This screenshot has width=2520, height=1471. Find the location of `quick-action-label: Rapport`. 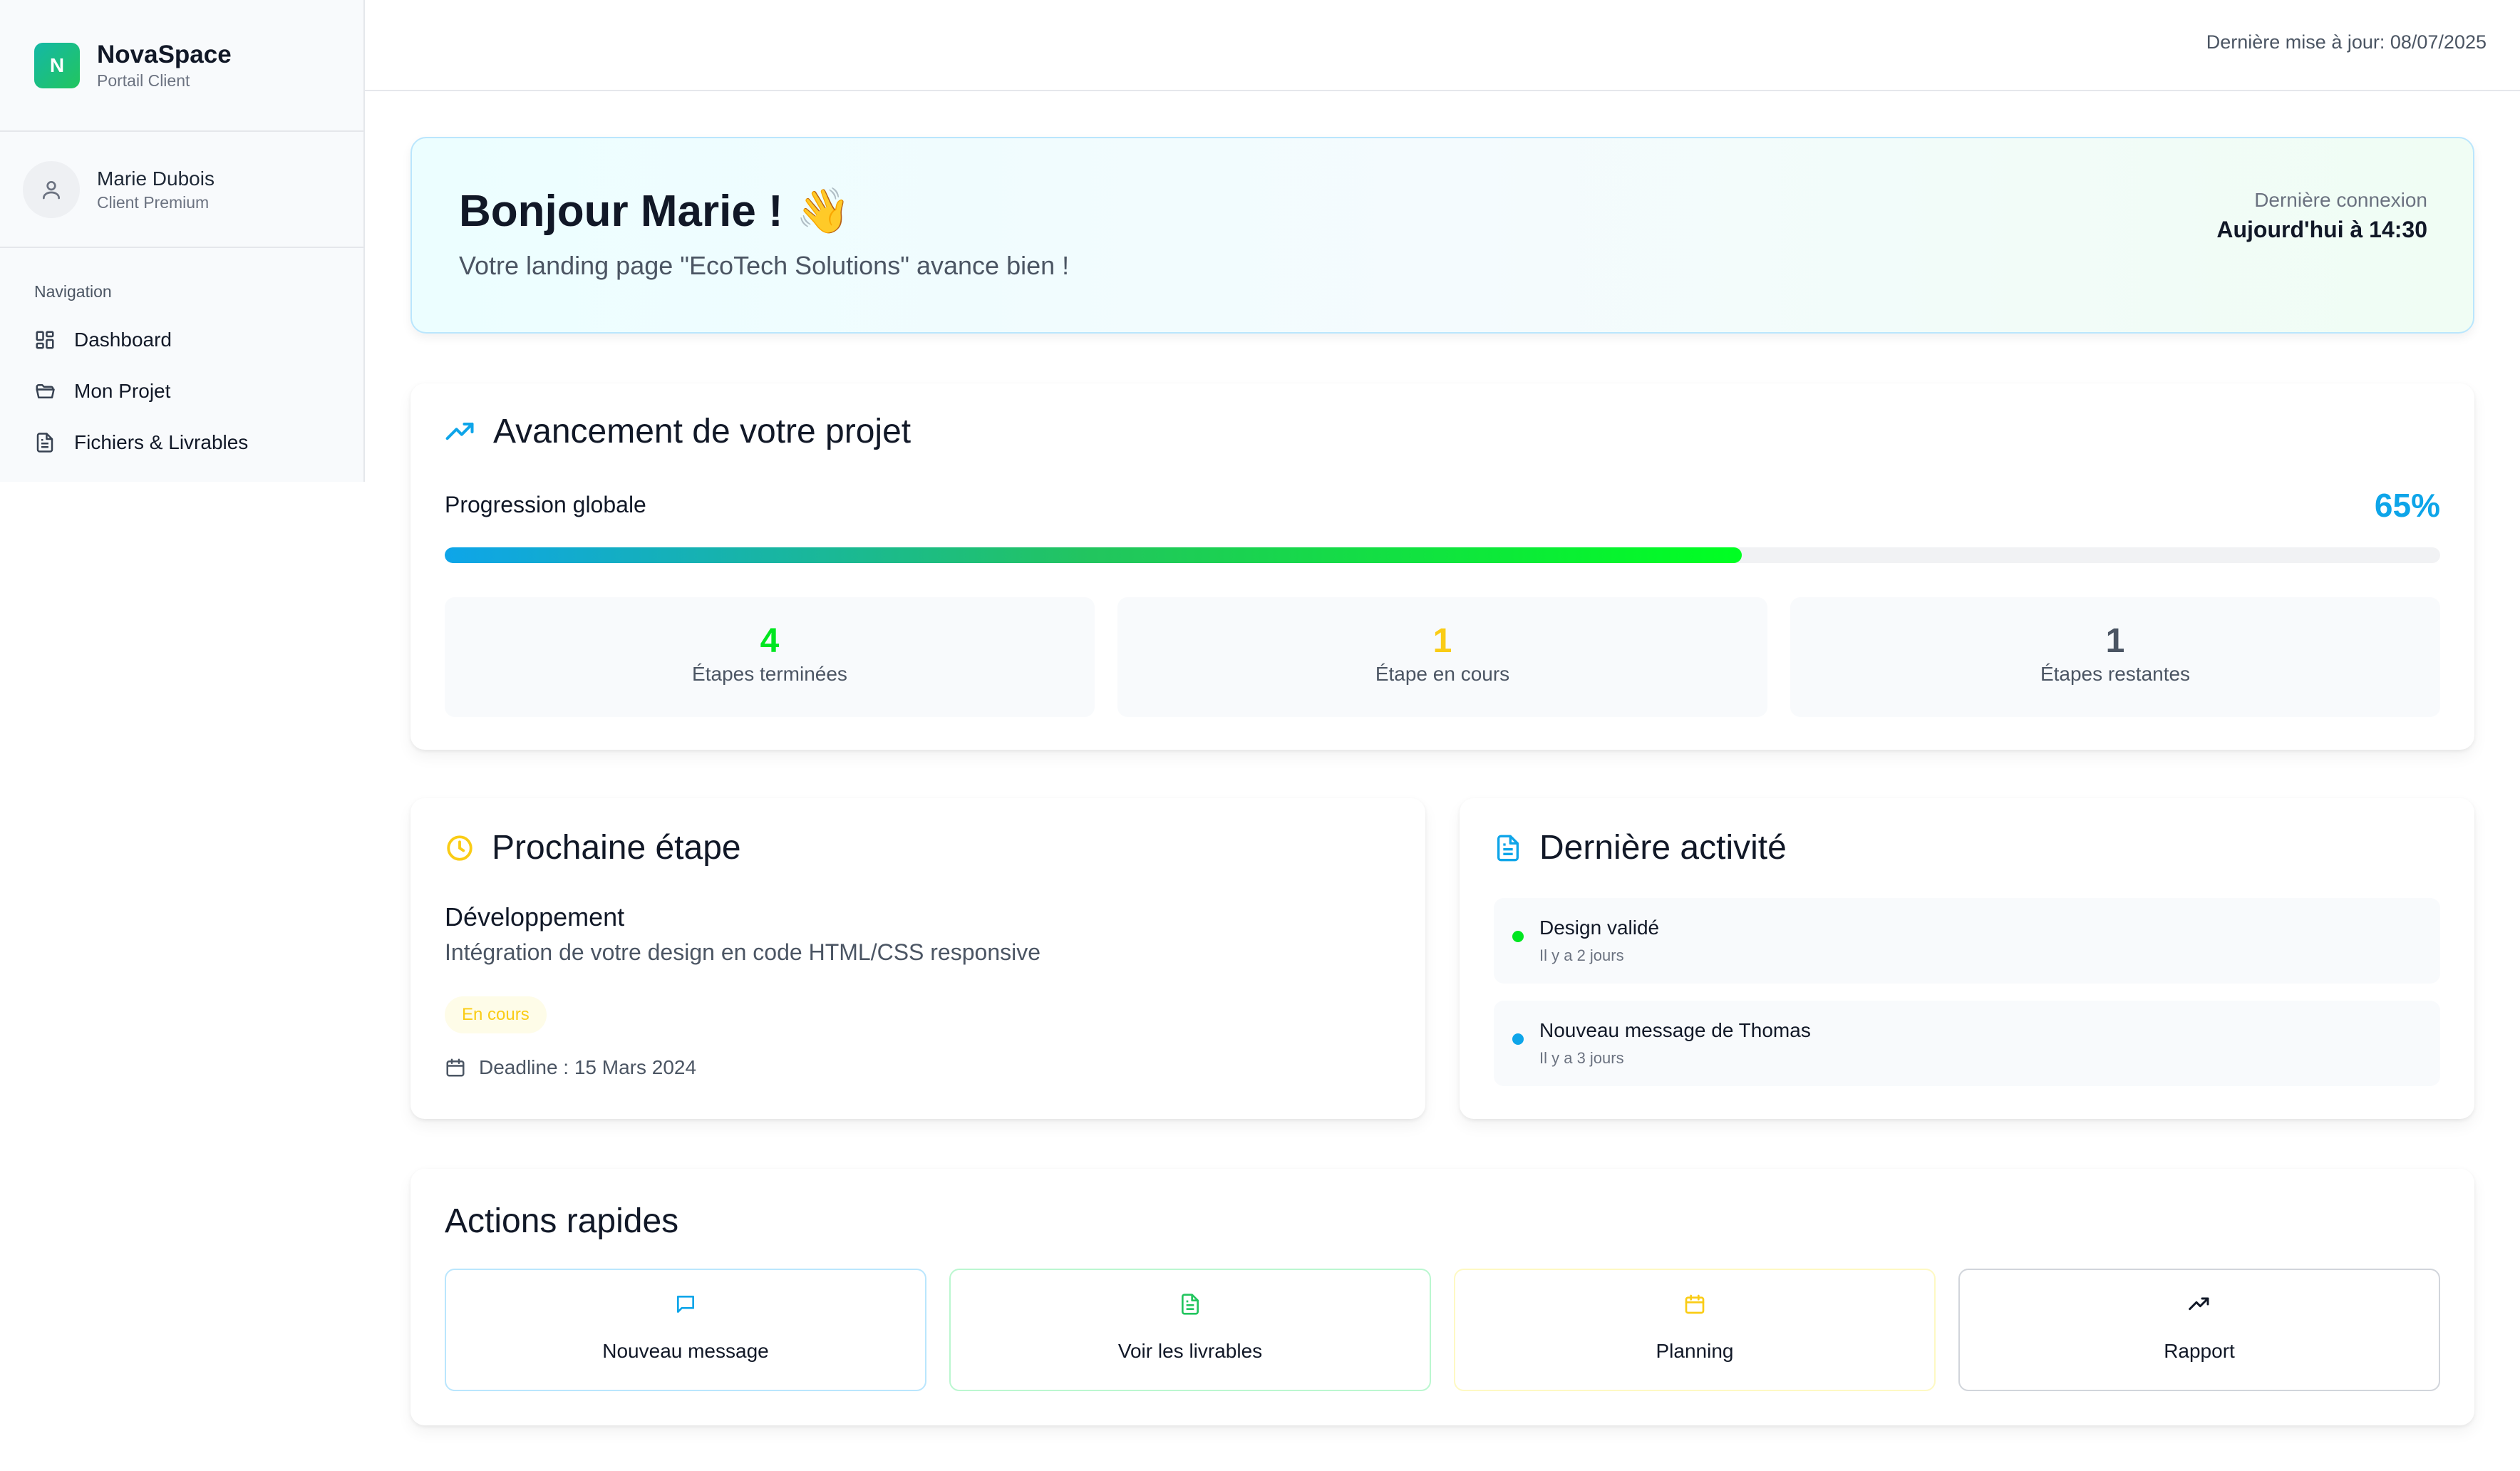

quick-action-label: Rapport is located at coordinates (2199, 1351).